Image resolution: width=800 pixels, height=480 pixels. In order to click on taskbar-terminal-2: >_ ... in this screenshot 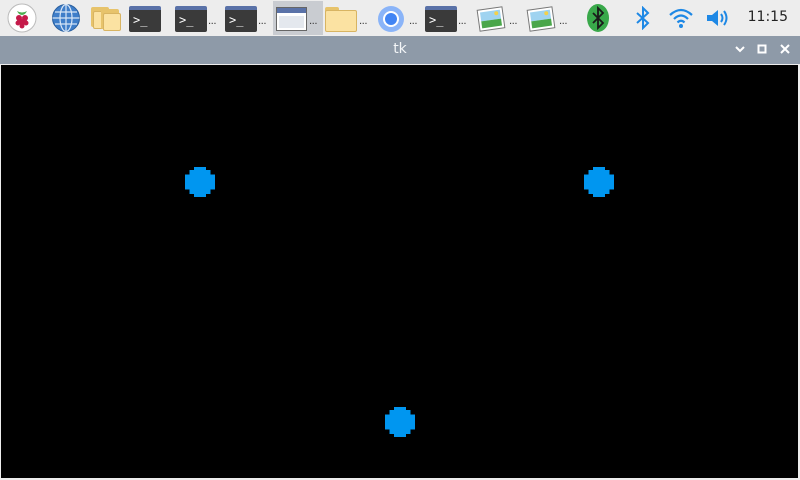, I will do `click(198, 18)`.